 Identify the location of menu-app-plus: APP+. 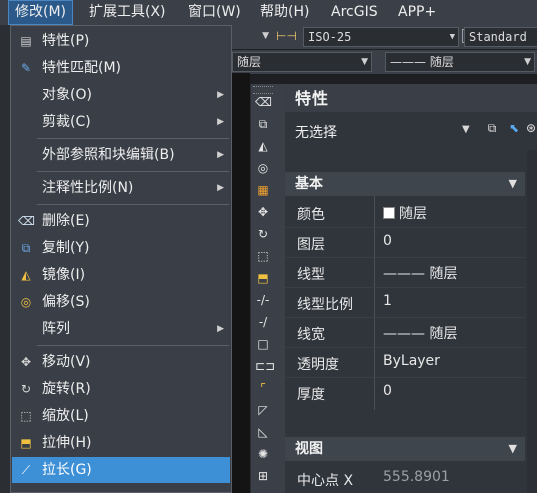
(417, 12).